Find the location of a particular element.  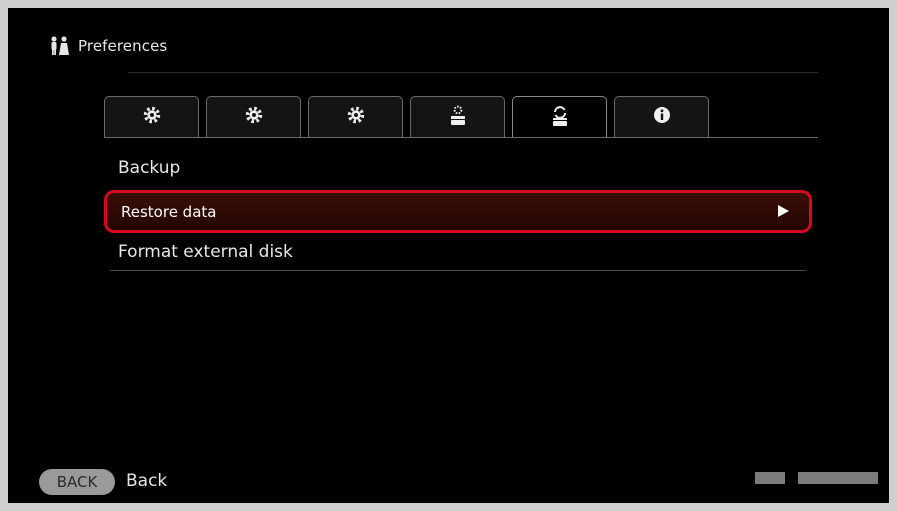

submenu-arrow-icon is located at coordinates (783, 211).